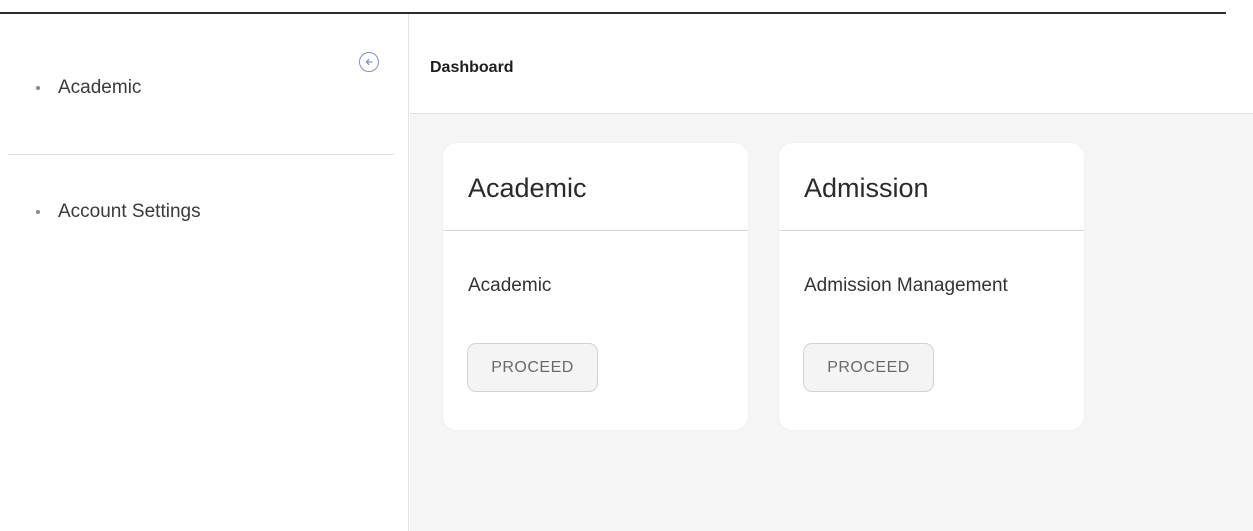 This screenshot has height=531, width=1253. What do you see at coordinates (866, 188) in the screenshot?
I see `card-title: Admission` at bounding box center [866, 188].